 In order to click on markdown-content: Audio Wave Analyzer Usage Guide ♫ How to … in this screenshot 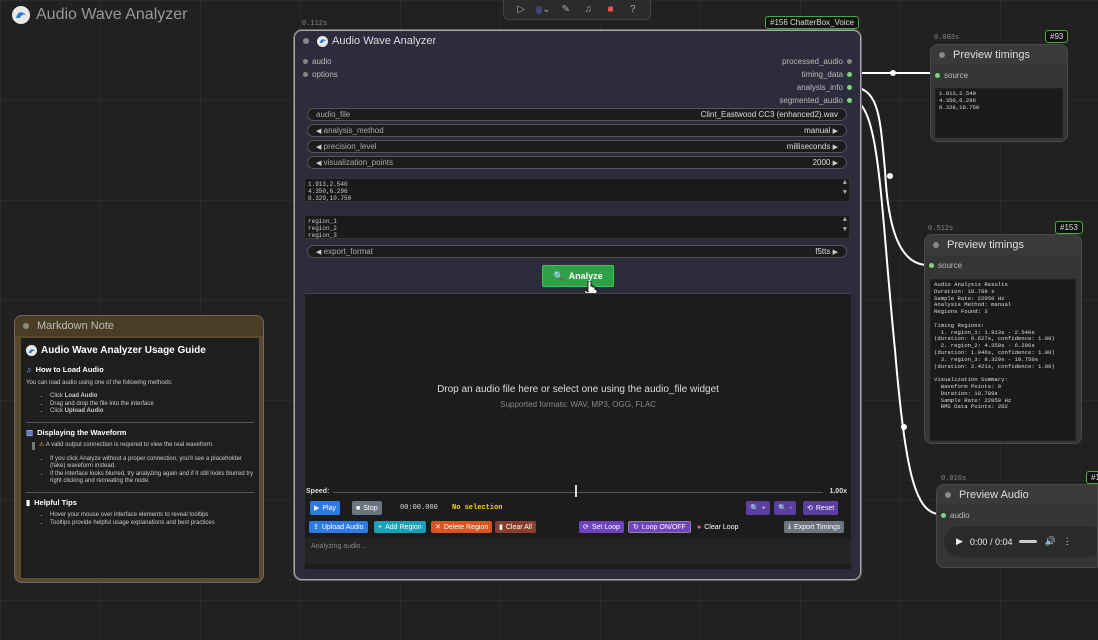, I will do `click(140, 458)`.